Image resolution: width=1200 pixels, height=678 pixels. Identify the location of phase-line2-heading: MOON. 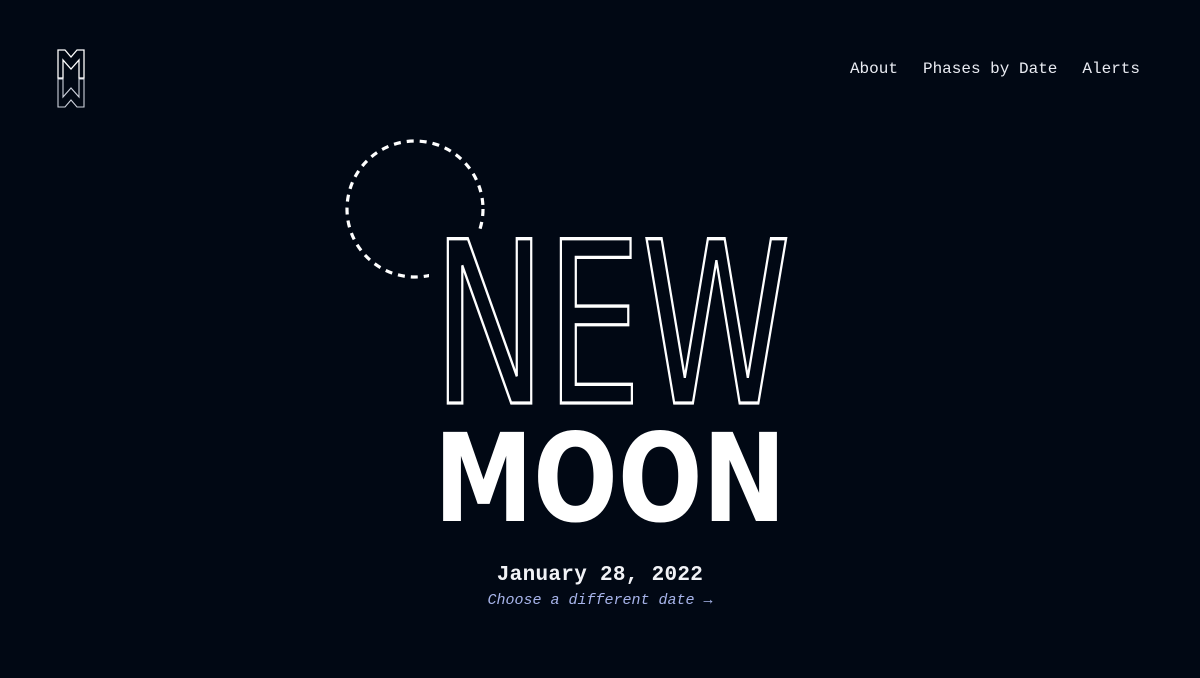
(610, 479).